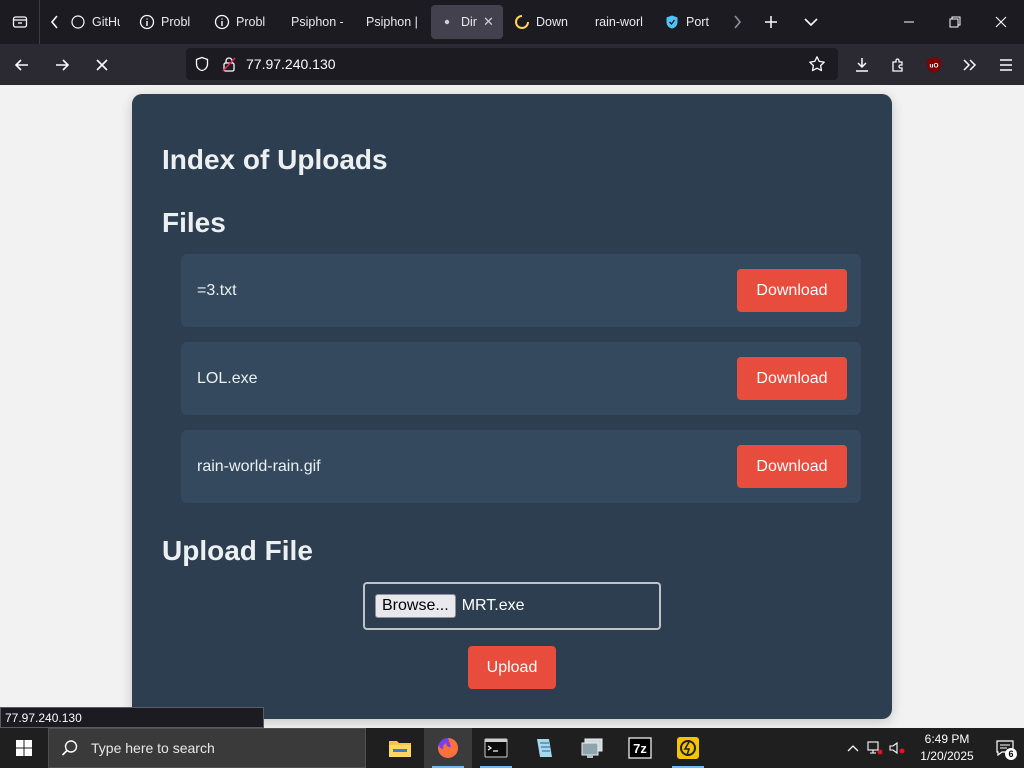  I want to click on file-name: =3.txt, so click(217, 290).